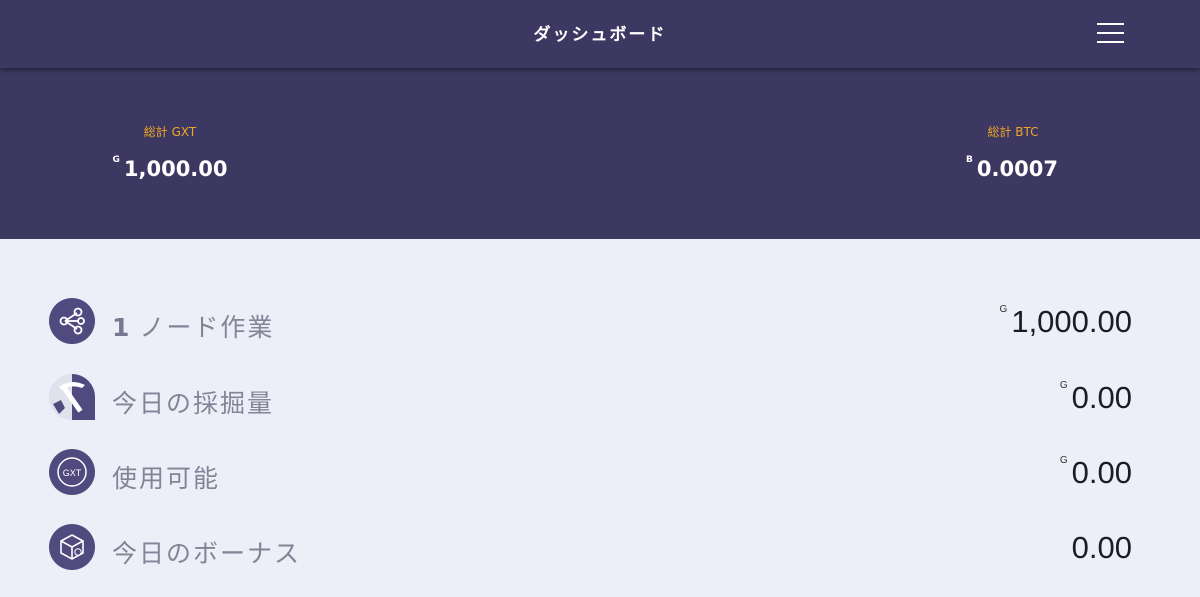 This screenshot has height=597, width=1200. I want to click on total-btc-label: 総計 BTC, so click(1013, 132).